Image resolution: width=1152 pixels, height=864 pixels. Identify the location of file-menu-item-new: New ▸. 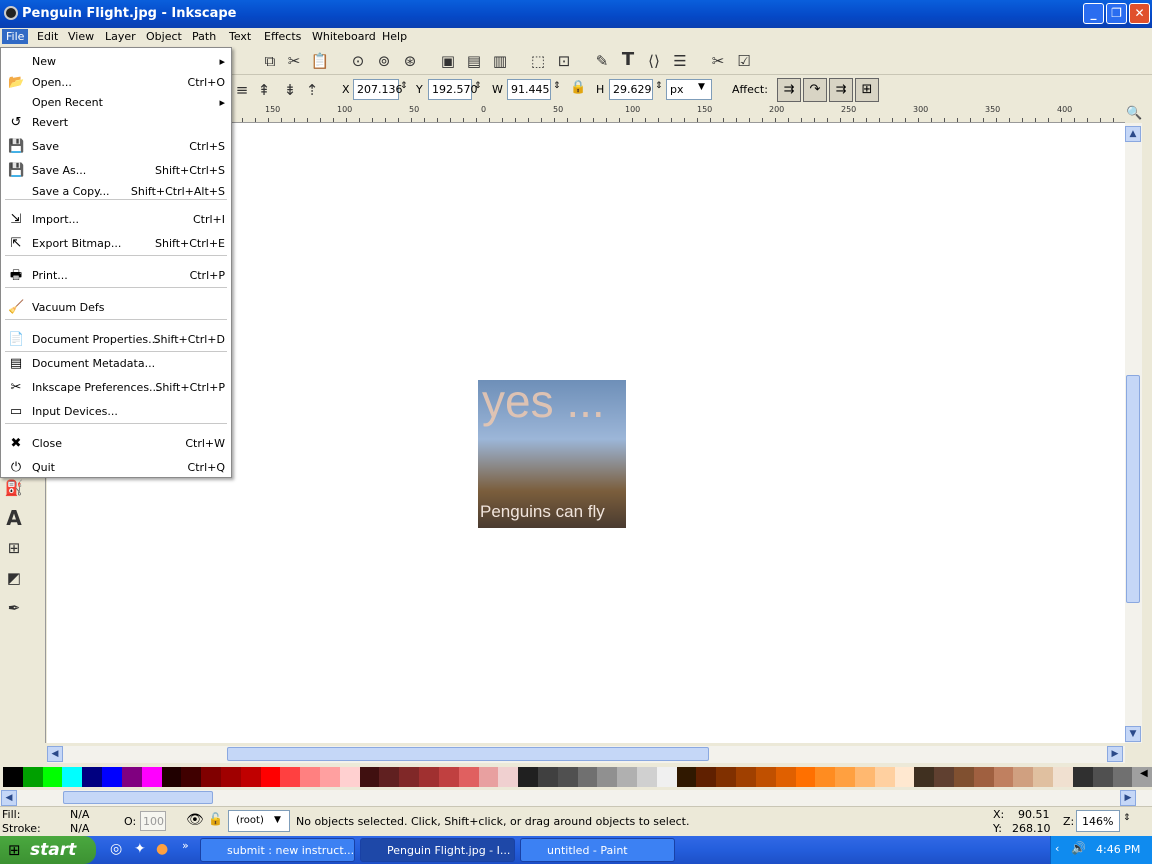
(116, 62).